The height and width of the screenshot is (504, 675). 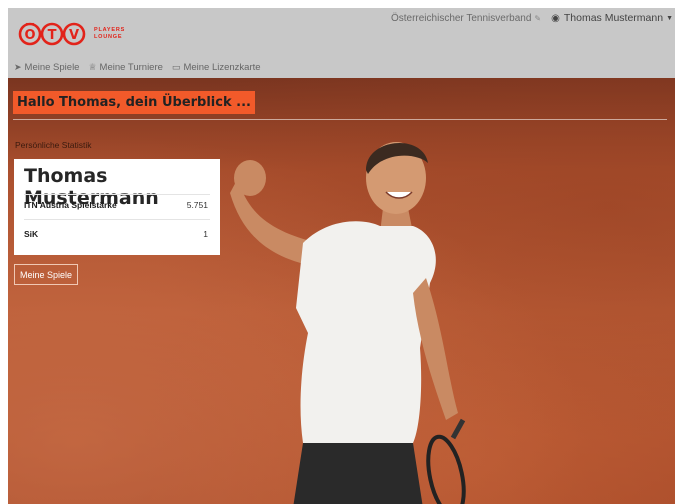 I want to click on otv-logo: O T V PLAYERS LOUNGE, so click(x=71, y=34).